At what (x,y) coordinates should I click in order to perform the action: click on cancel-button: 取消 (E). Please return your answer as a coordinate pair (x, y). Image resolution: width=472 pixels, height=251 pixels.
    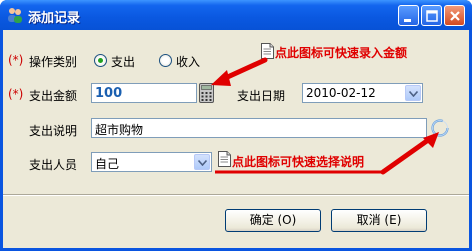
    Looking at the image, I should click on (379, 220).